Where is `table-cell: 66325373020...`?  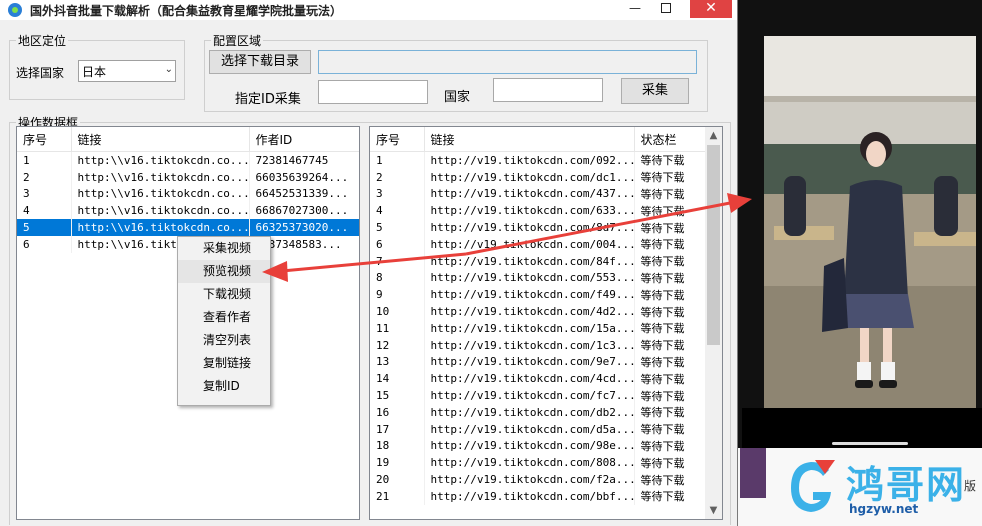 table-cell: 66325373020... is located at coordinates (304, 227).